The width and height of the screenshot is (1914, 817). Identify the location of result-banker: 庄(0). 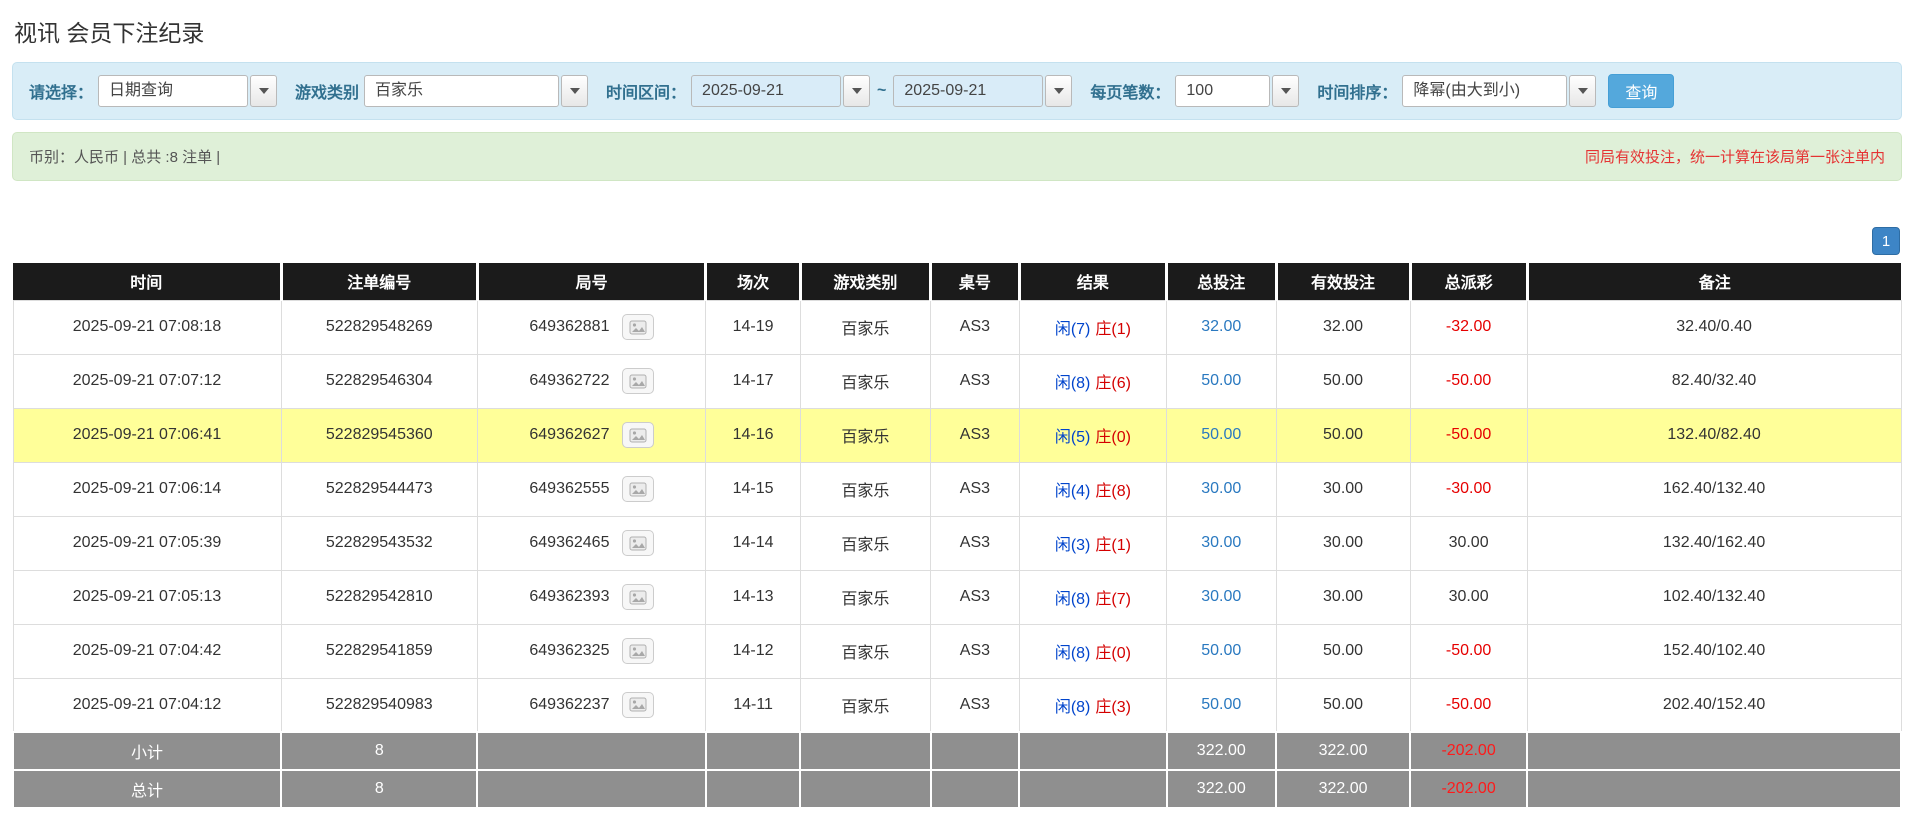
(1113, 437).